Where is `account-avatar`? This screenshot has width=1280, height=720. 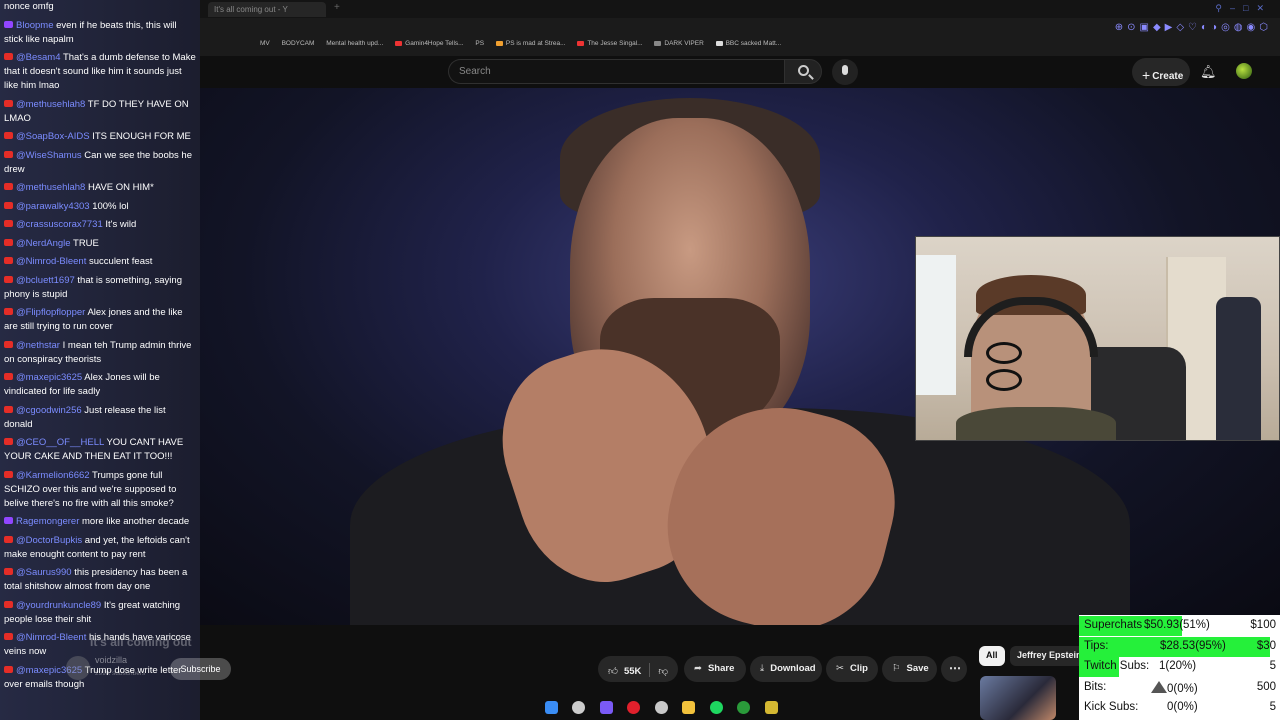
account-avatar is located at coordinates (1244, 71).